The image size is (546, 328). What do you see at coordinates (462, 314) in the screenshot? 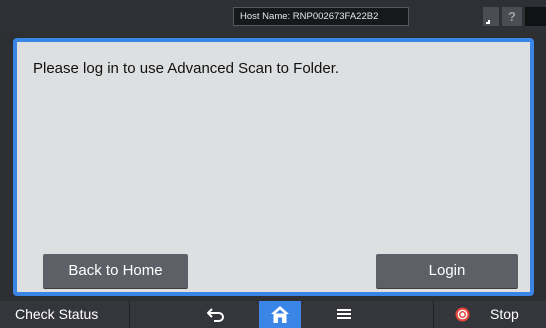
I see `stop-icon` at bounding box center [462, 314].